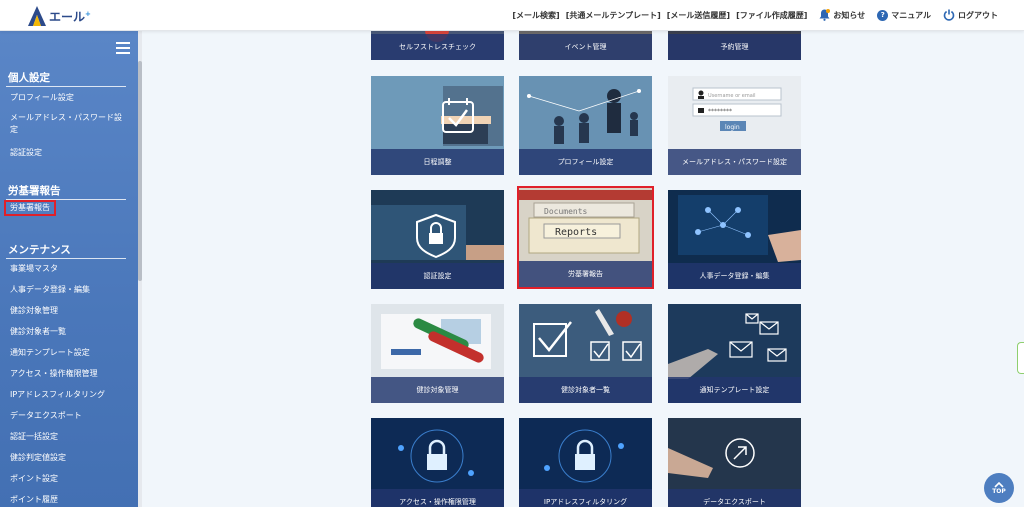  What do you see at coordinates (585, 353) in the screenshot?
I see `tile-checkup-list: 健診対象者一覧` at bounding box center [585, 353].